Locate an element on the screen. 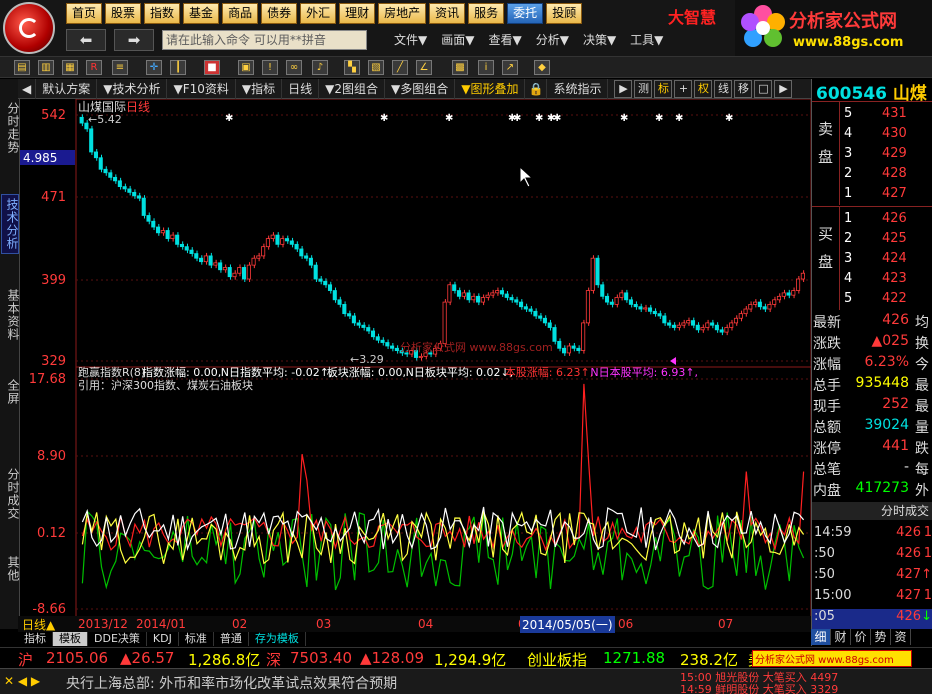 Image resolution: width=932 pixels, height=694 pixels. quote-tab-2: 价 is located at coordinates (861, 637).